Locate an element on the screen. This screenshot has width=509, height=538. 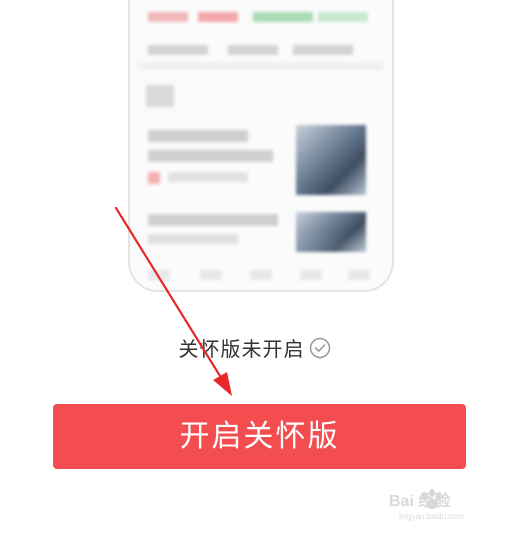
svg-text: jingyan.baidu.com is located at coordinates (431, 516).